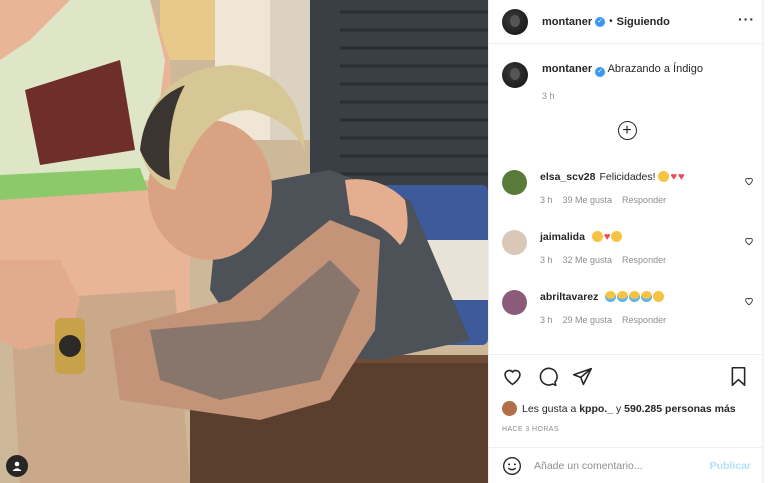  What do you see at coordinates (622, 465) in the screenshot?
I see `comment-input` at bounding box center [622, 465].